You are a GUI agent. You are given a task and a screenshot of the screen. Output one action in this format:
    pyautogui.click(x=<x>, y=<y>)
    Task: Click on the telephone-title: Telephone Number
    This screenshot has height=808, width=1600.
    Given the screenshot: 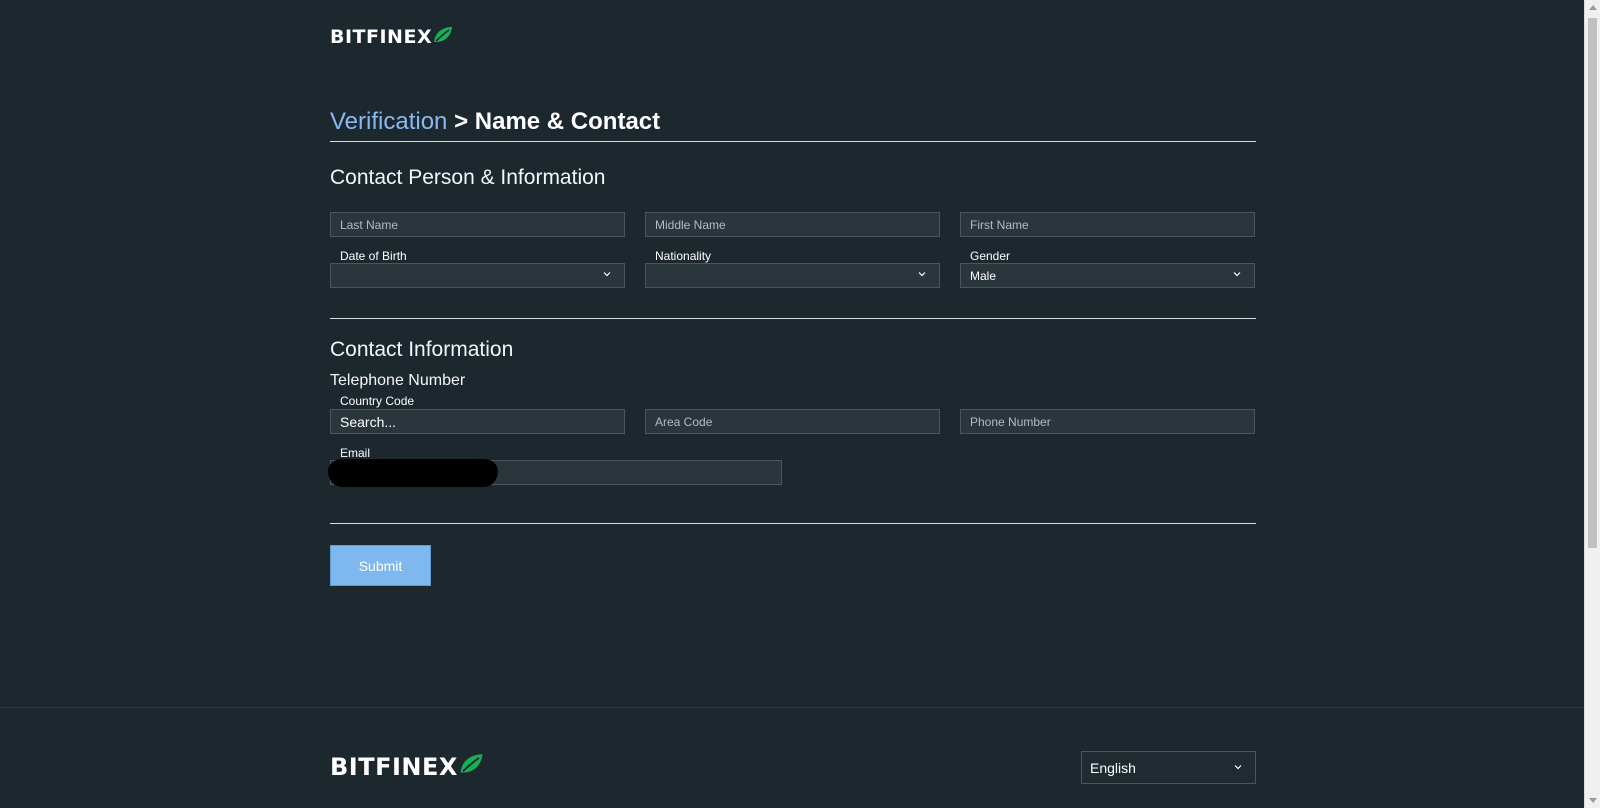 What is the action you would take?
    pyautogui.click(x=398, y=380)
    